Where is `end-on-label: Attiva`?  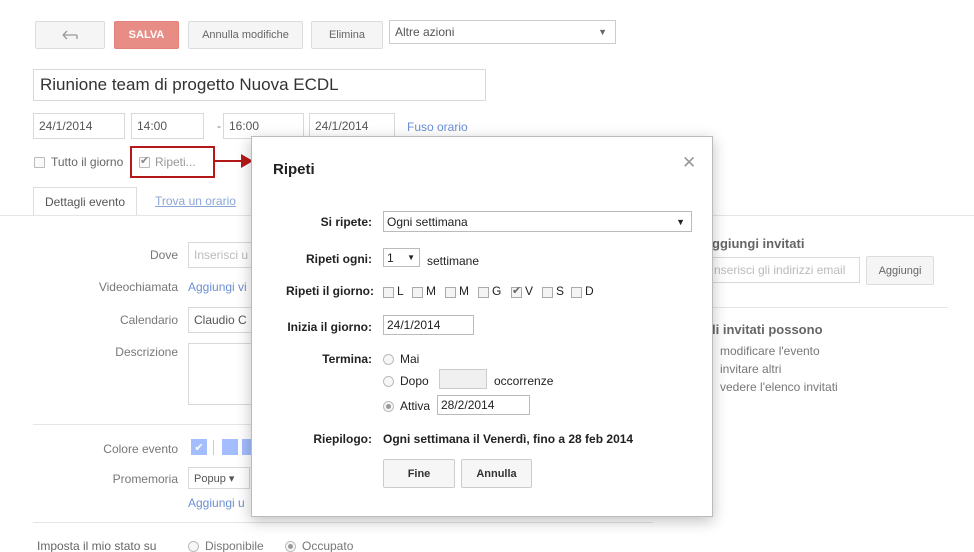
end-on-label: Attiva is located at coordinates (415, 406).